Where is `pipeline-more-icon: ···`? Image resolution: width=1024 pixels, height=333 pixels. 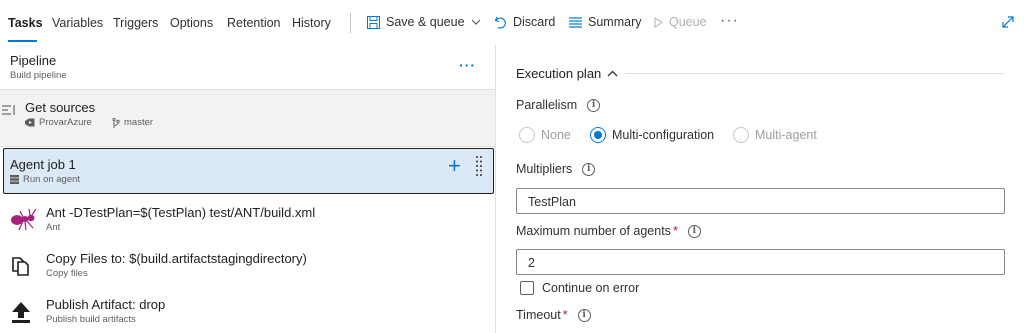
pipeline-more-icon: ··· is located at coordinates (467, 65).